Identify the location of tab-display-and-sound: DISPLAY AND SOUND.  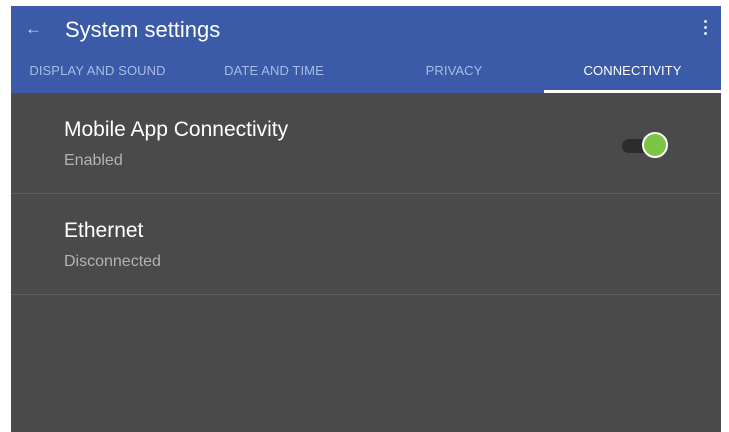
(97, 73).